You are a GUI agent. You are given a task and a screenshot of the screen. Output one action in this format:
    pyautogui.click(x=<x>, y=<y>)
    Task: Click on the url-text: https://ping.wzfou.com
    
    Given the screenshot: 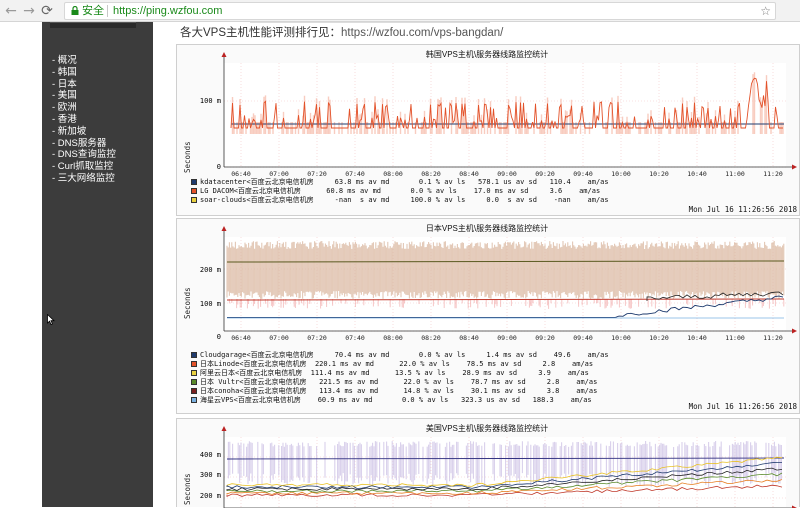 What is the action you would take?
    pyautogui.click(x=167, y=11)
    